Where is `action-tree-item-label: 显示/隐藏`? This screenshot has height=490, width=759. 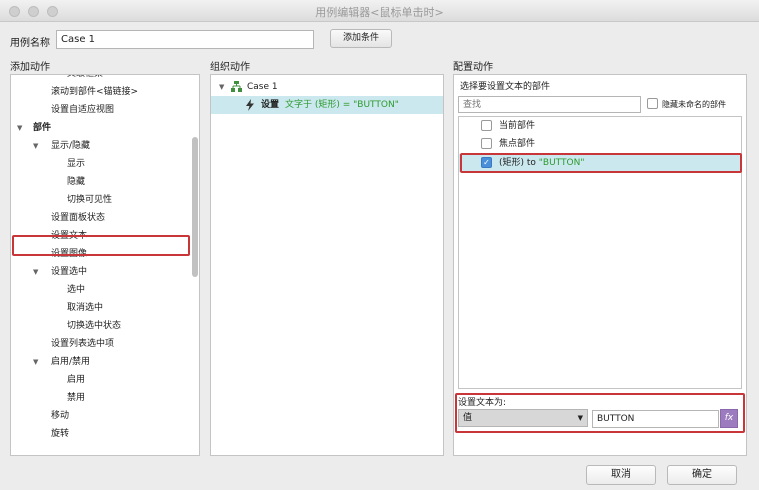
action-tree-item-label: 显示/隐藏 is located at coordinates (71, 146).